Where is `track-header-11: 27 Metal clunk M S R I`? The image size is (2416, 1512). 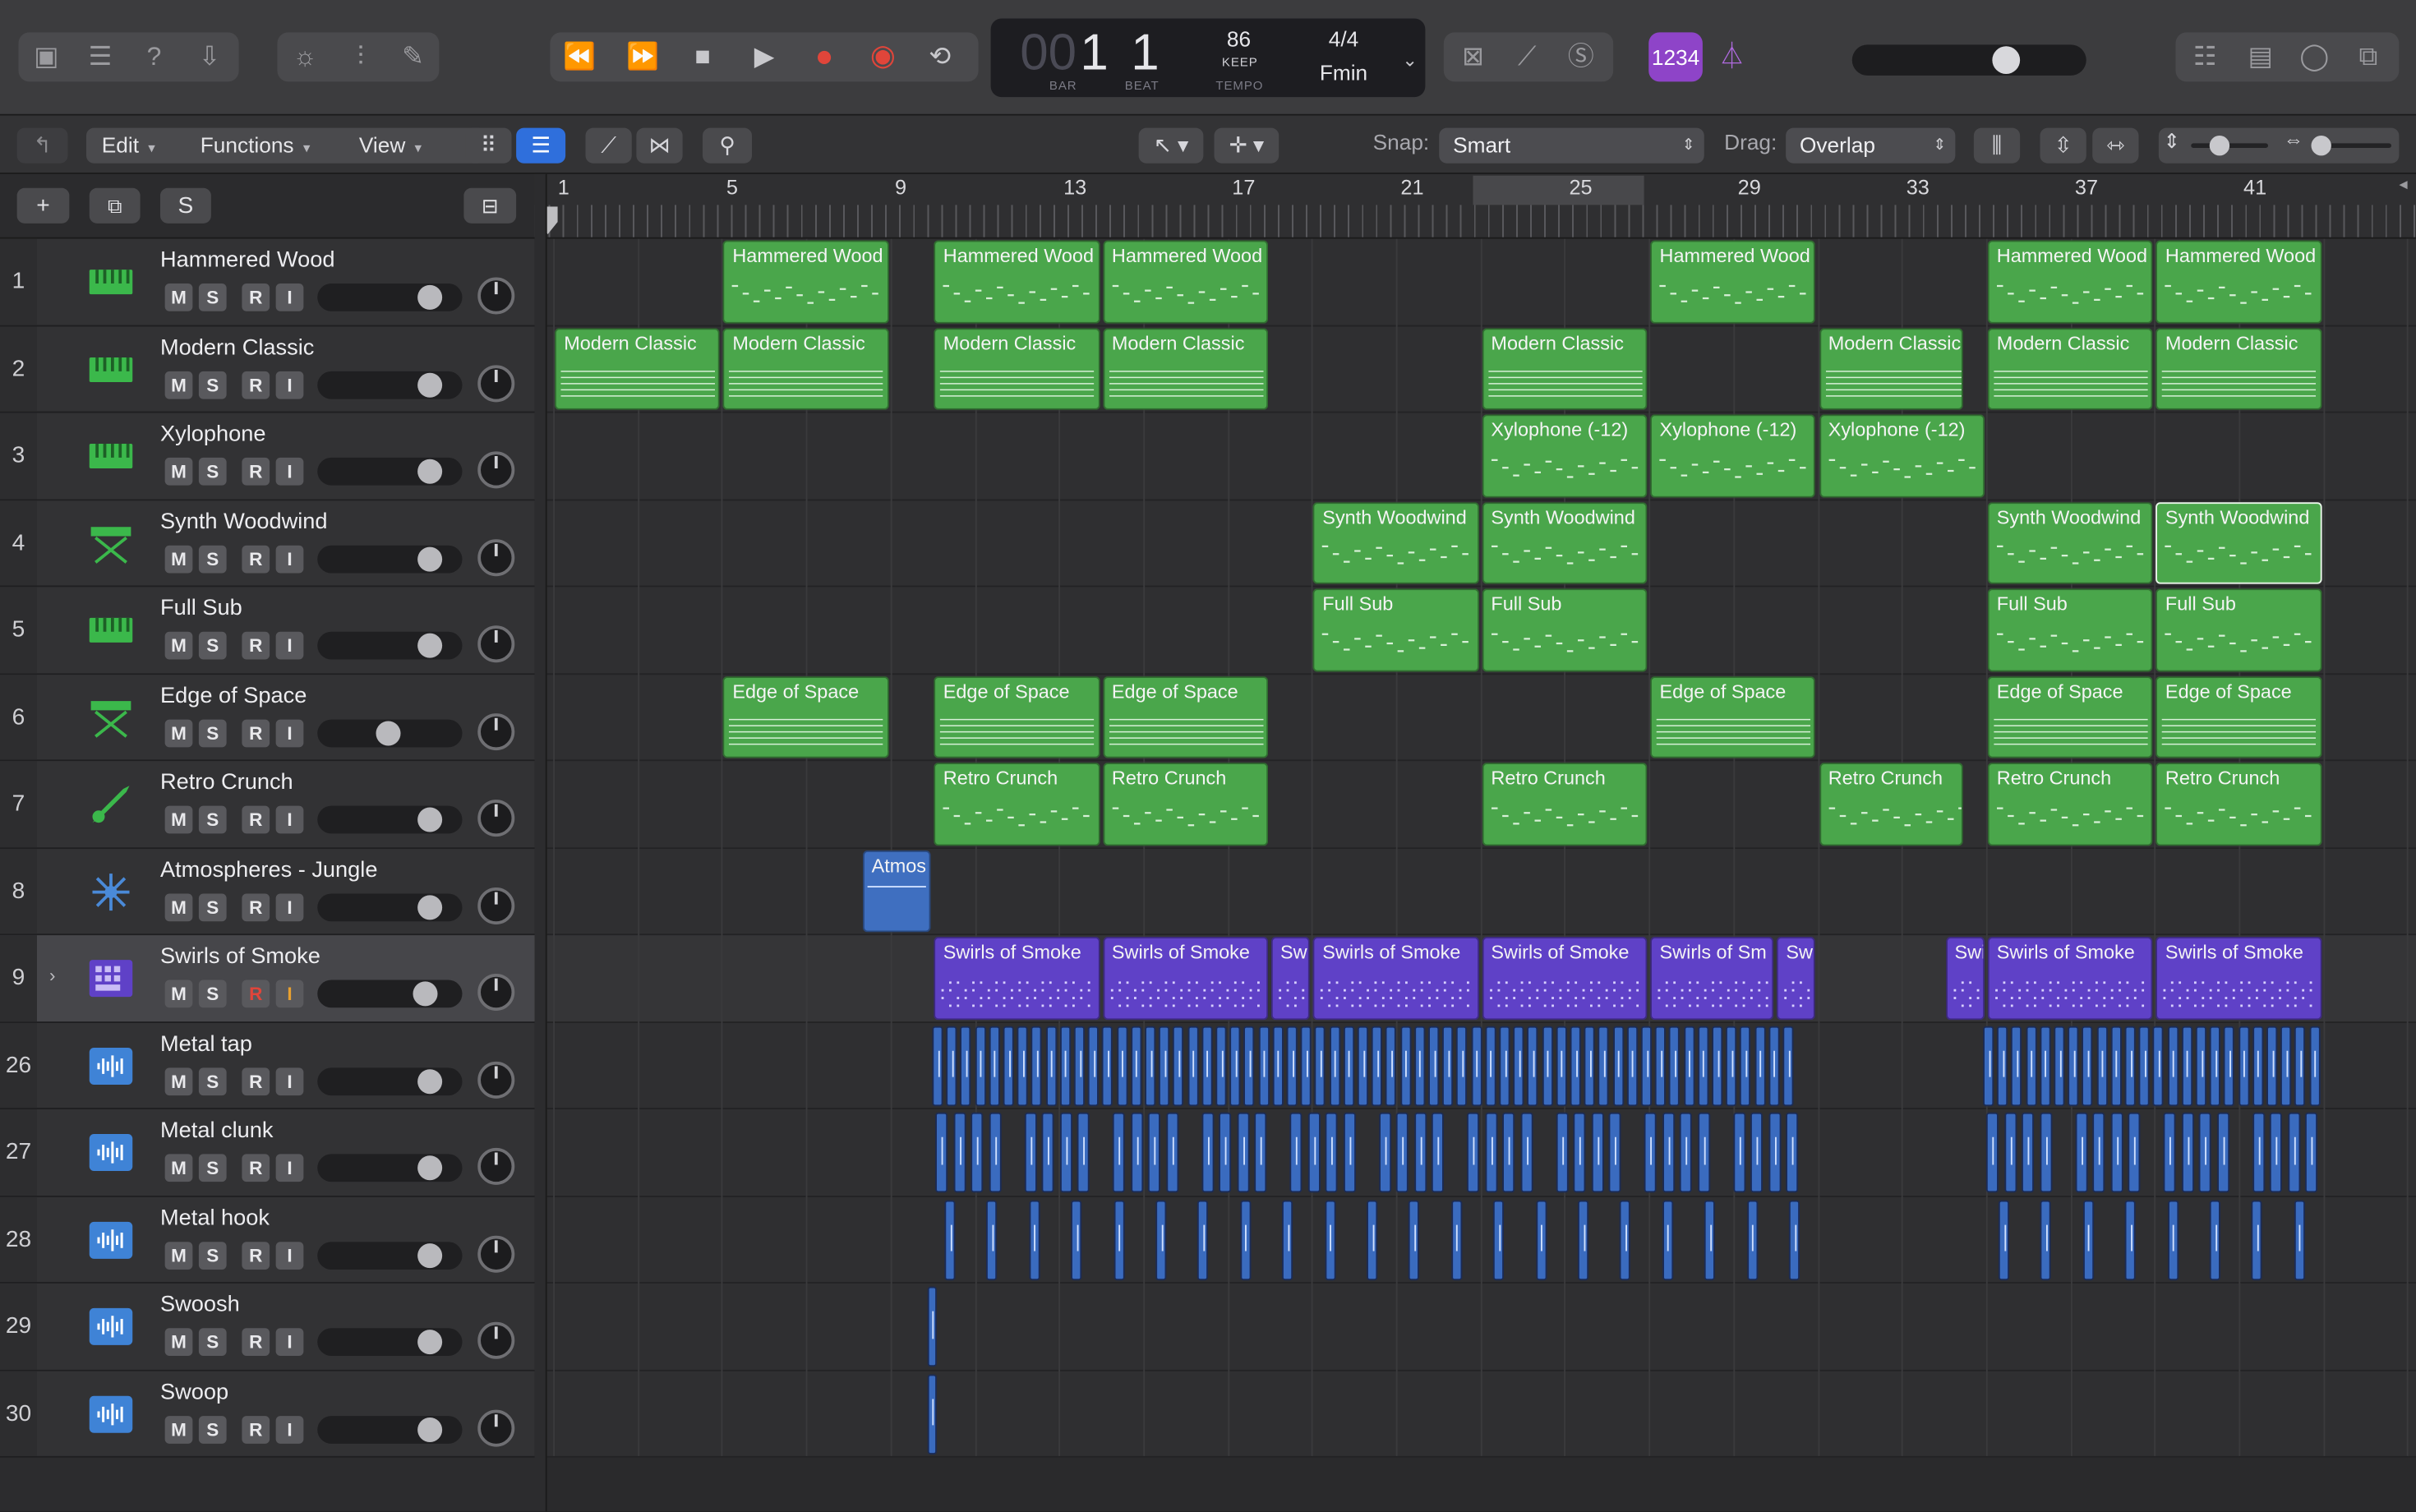
track-header-11: 27 Metal clunk M S R I is located at coordinates (267, 1152).